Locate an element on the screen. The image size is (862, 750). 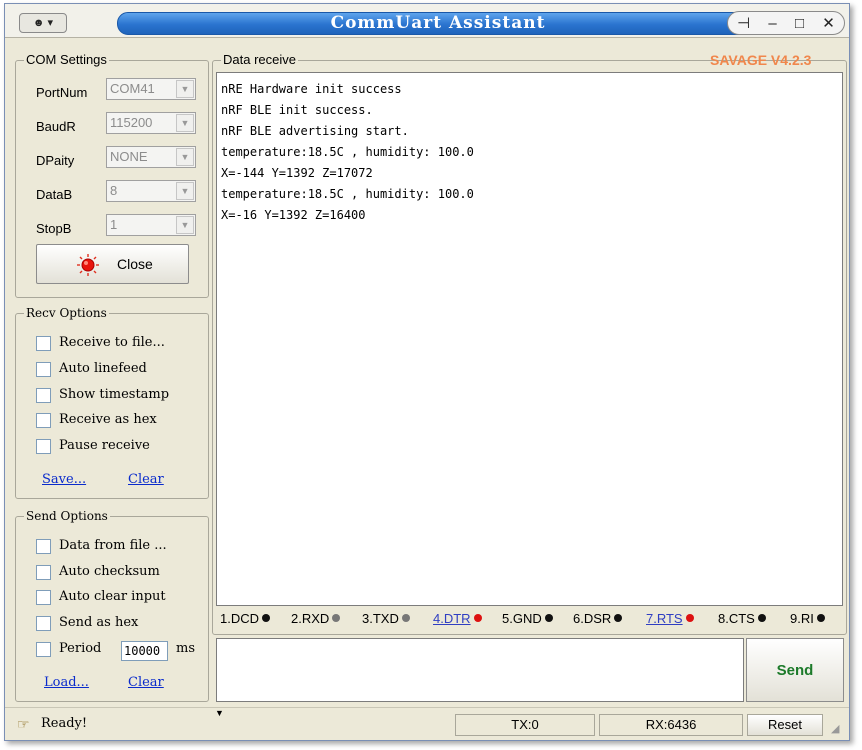
checkbox-label: Period is located at coordinates (80, 648).